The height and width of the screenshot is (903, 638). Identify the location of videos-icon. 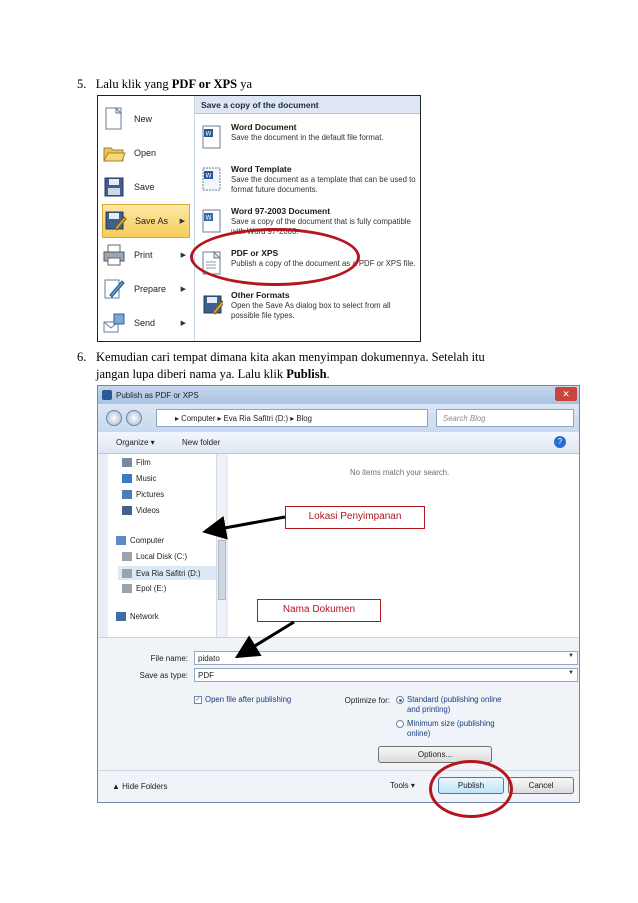
(127, 510).